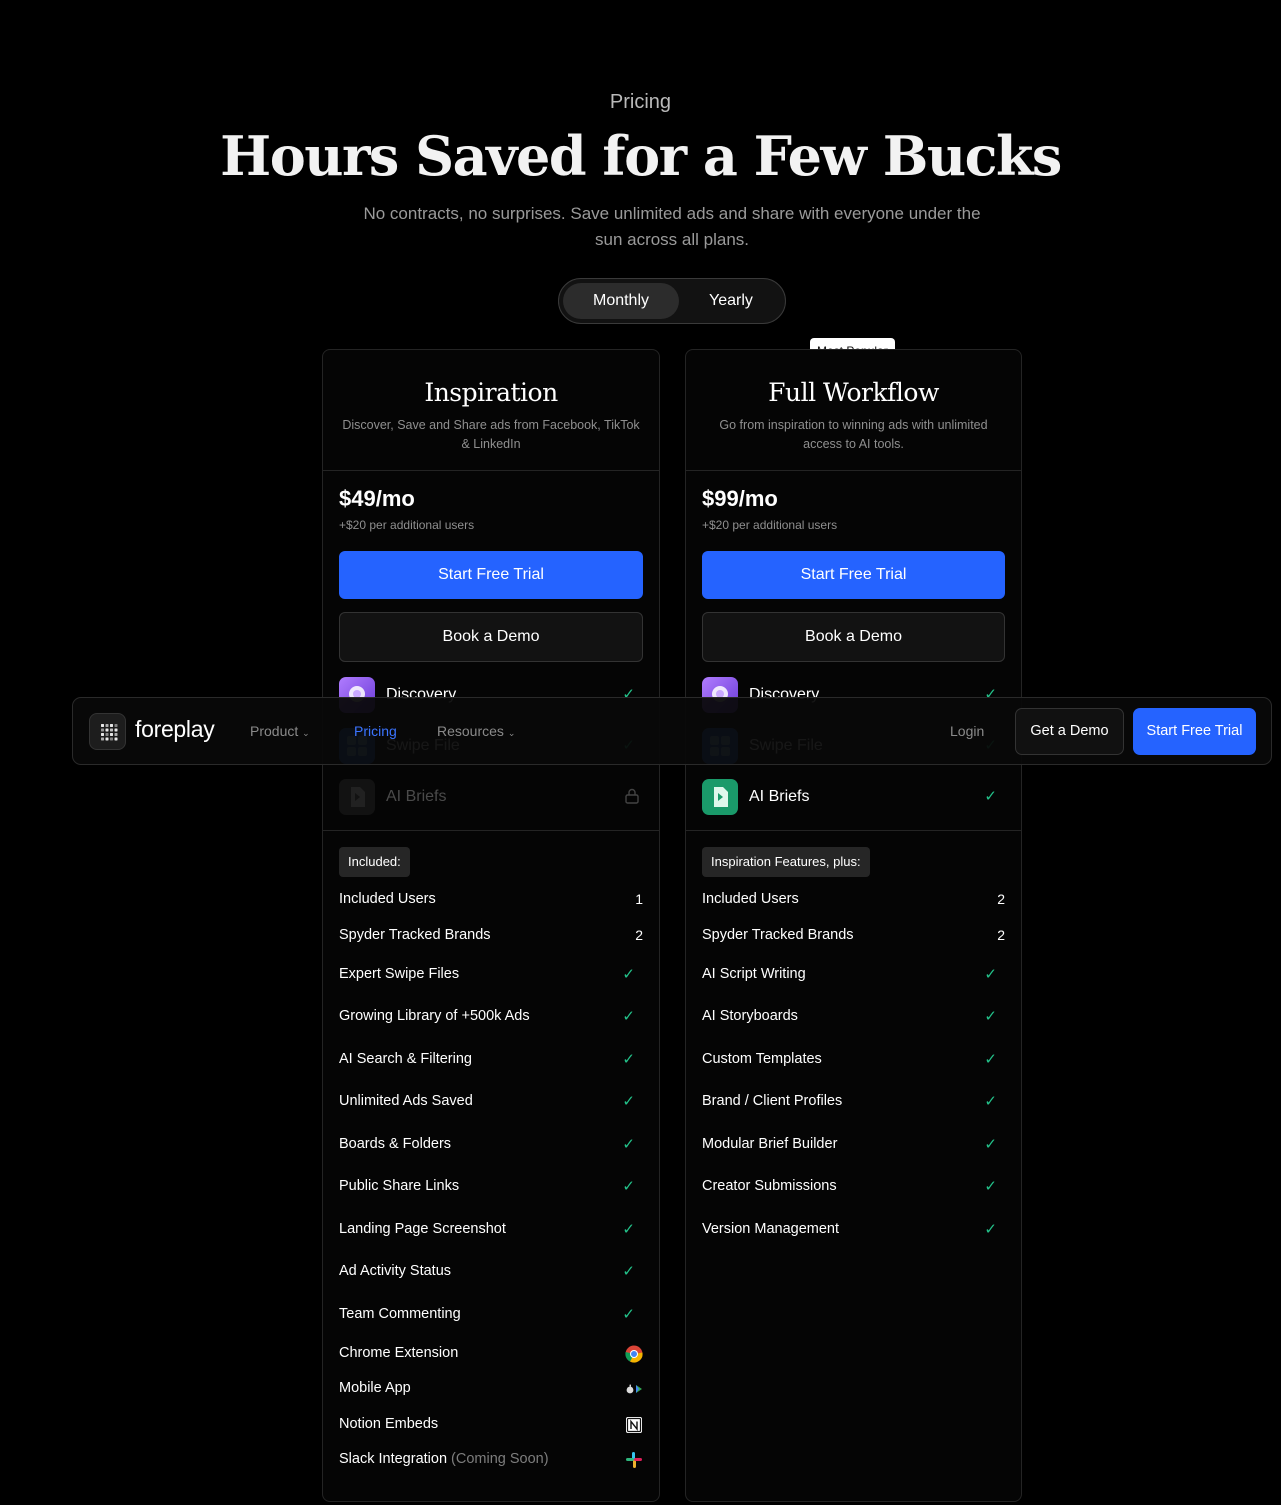  What do you see at coordinates (853, 1060) in the screenshot?
I see `feature-row: Custom Templates ✓` at bounding box center [853, 1060].